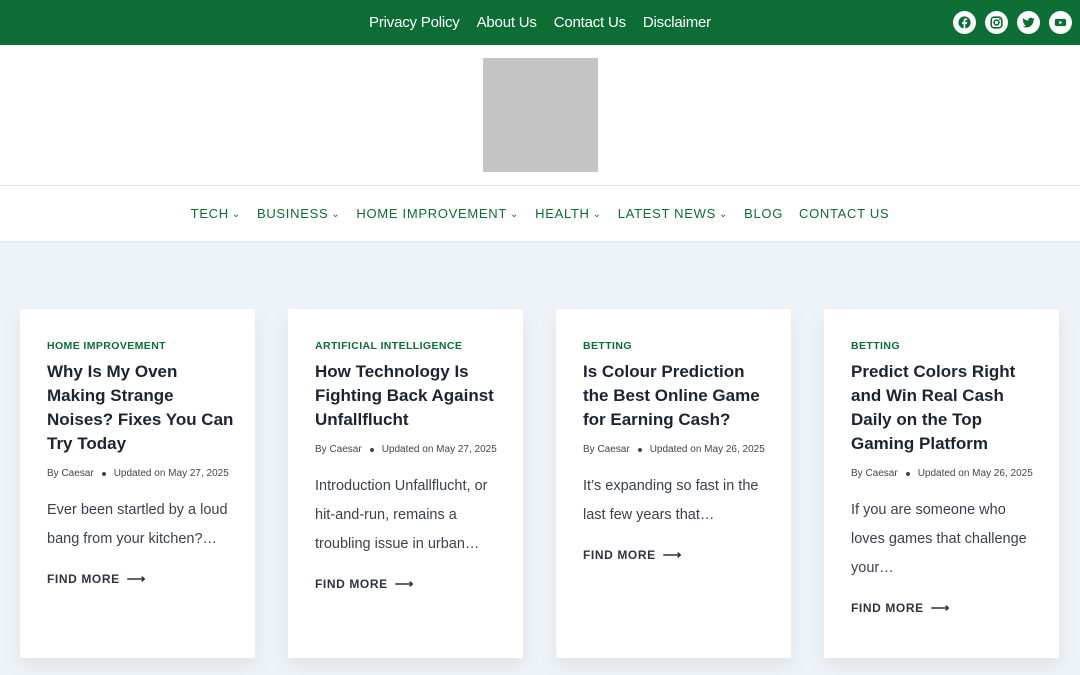 This screenshot has width=1080, height=675. I want to click on nav-item-health: HEALTH ⌄, so click(568, 213).